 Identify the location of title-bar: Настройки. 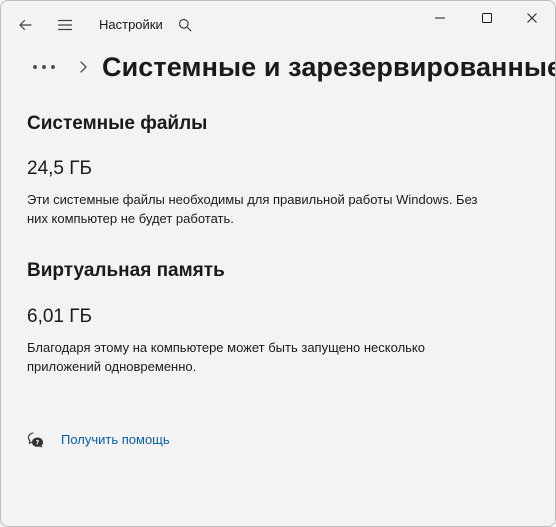
(278, 25).